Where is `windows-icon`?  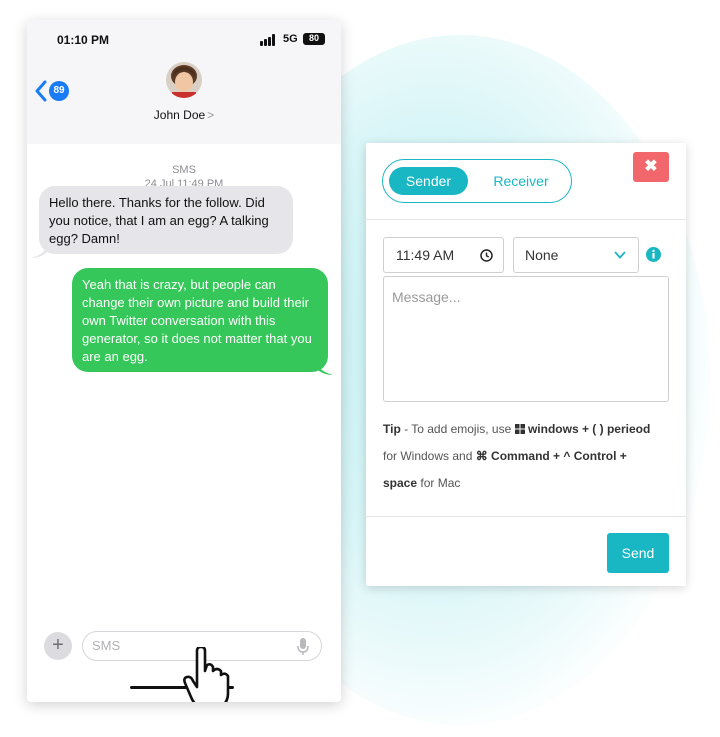 windows-icon is located at coordinates (519, 429).